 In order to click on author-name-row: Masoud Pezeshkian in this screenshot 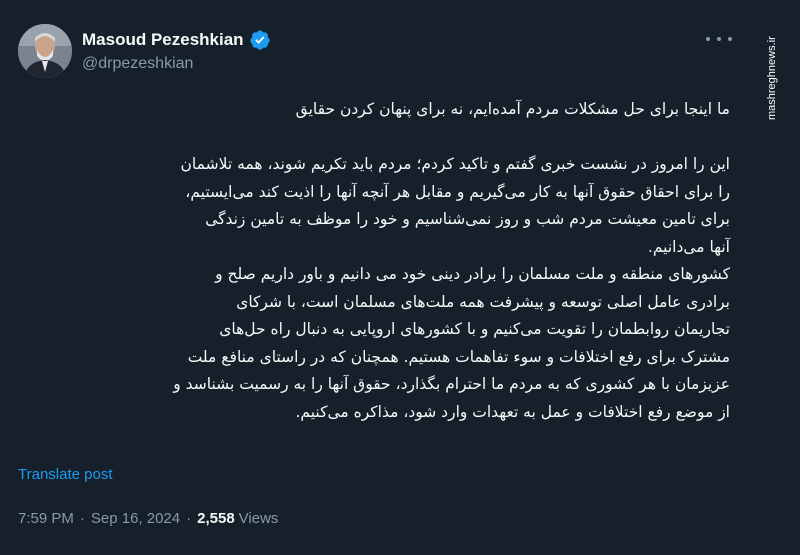, I will do `click(176, 40)`.